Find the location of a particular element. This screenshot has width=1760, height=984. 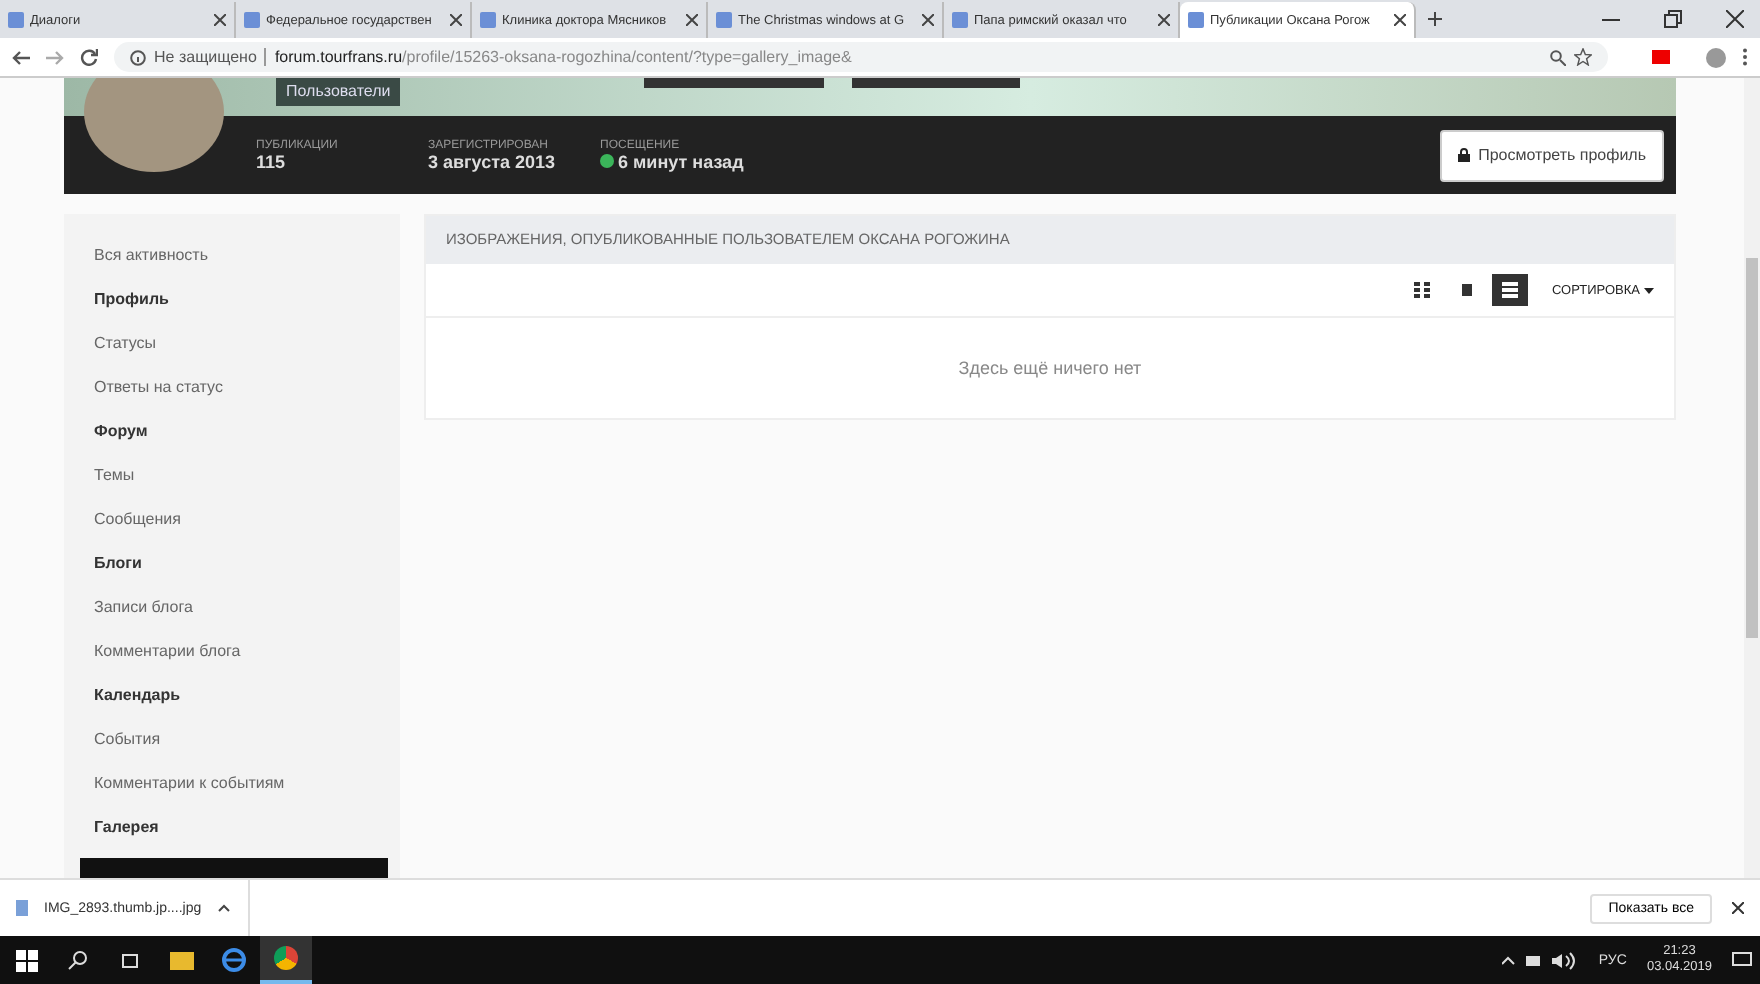

empty-message: Здесь ещё ничего нет is located at coordinates (1050, 369).